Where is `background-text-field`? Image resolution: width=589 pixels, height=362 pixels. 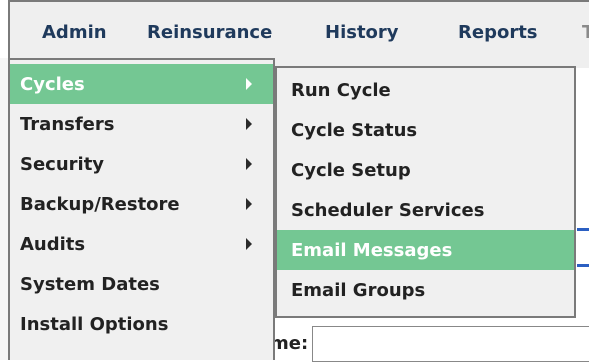
background-text-field is located at coordinates (450, 344).